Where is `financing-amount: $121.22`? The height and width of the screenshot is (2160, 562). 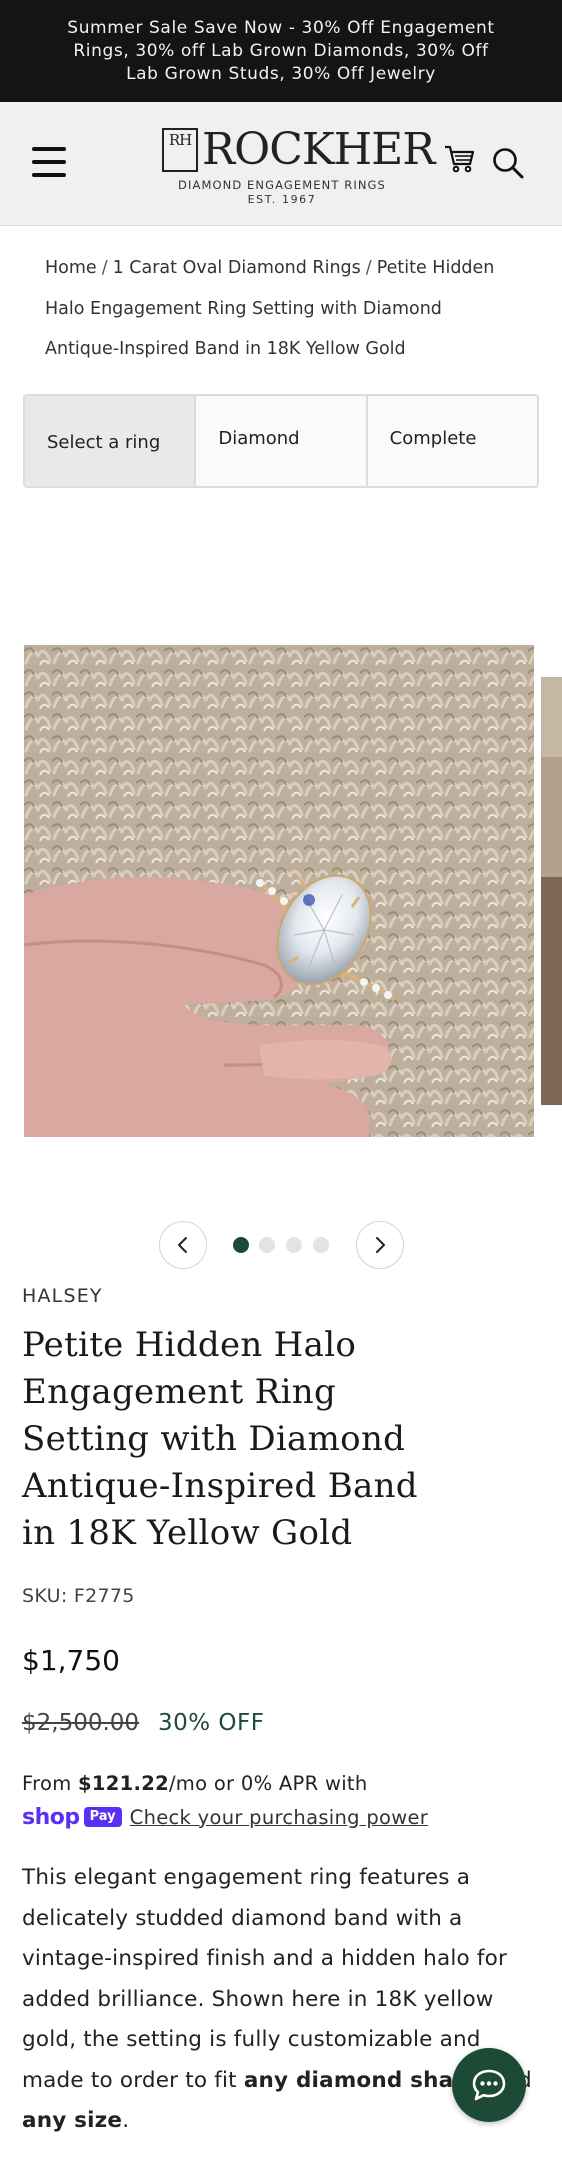 financing-amount: $121.22 is located at coordinates (123, 1783).